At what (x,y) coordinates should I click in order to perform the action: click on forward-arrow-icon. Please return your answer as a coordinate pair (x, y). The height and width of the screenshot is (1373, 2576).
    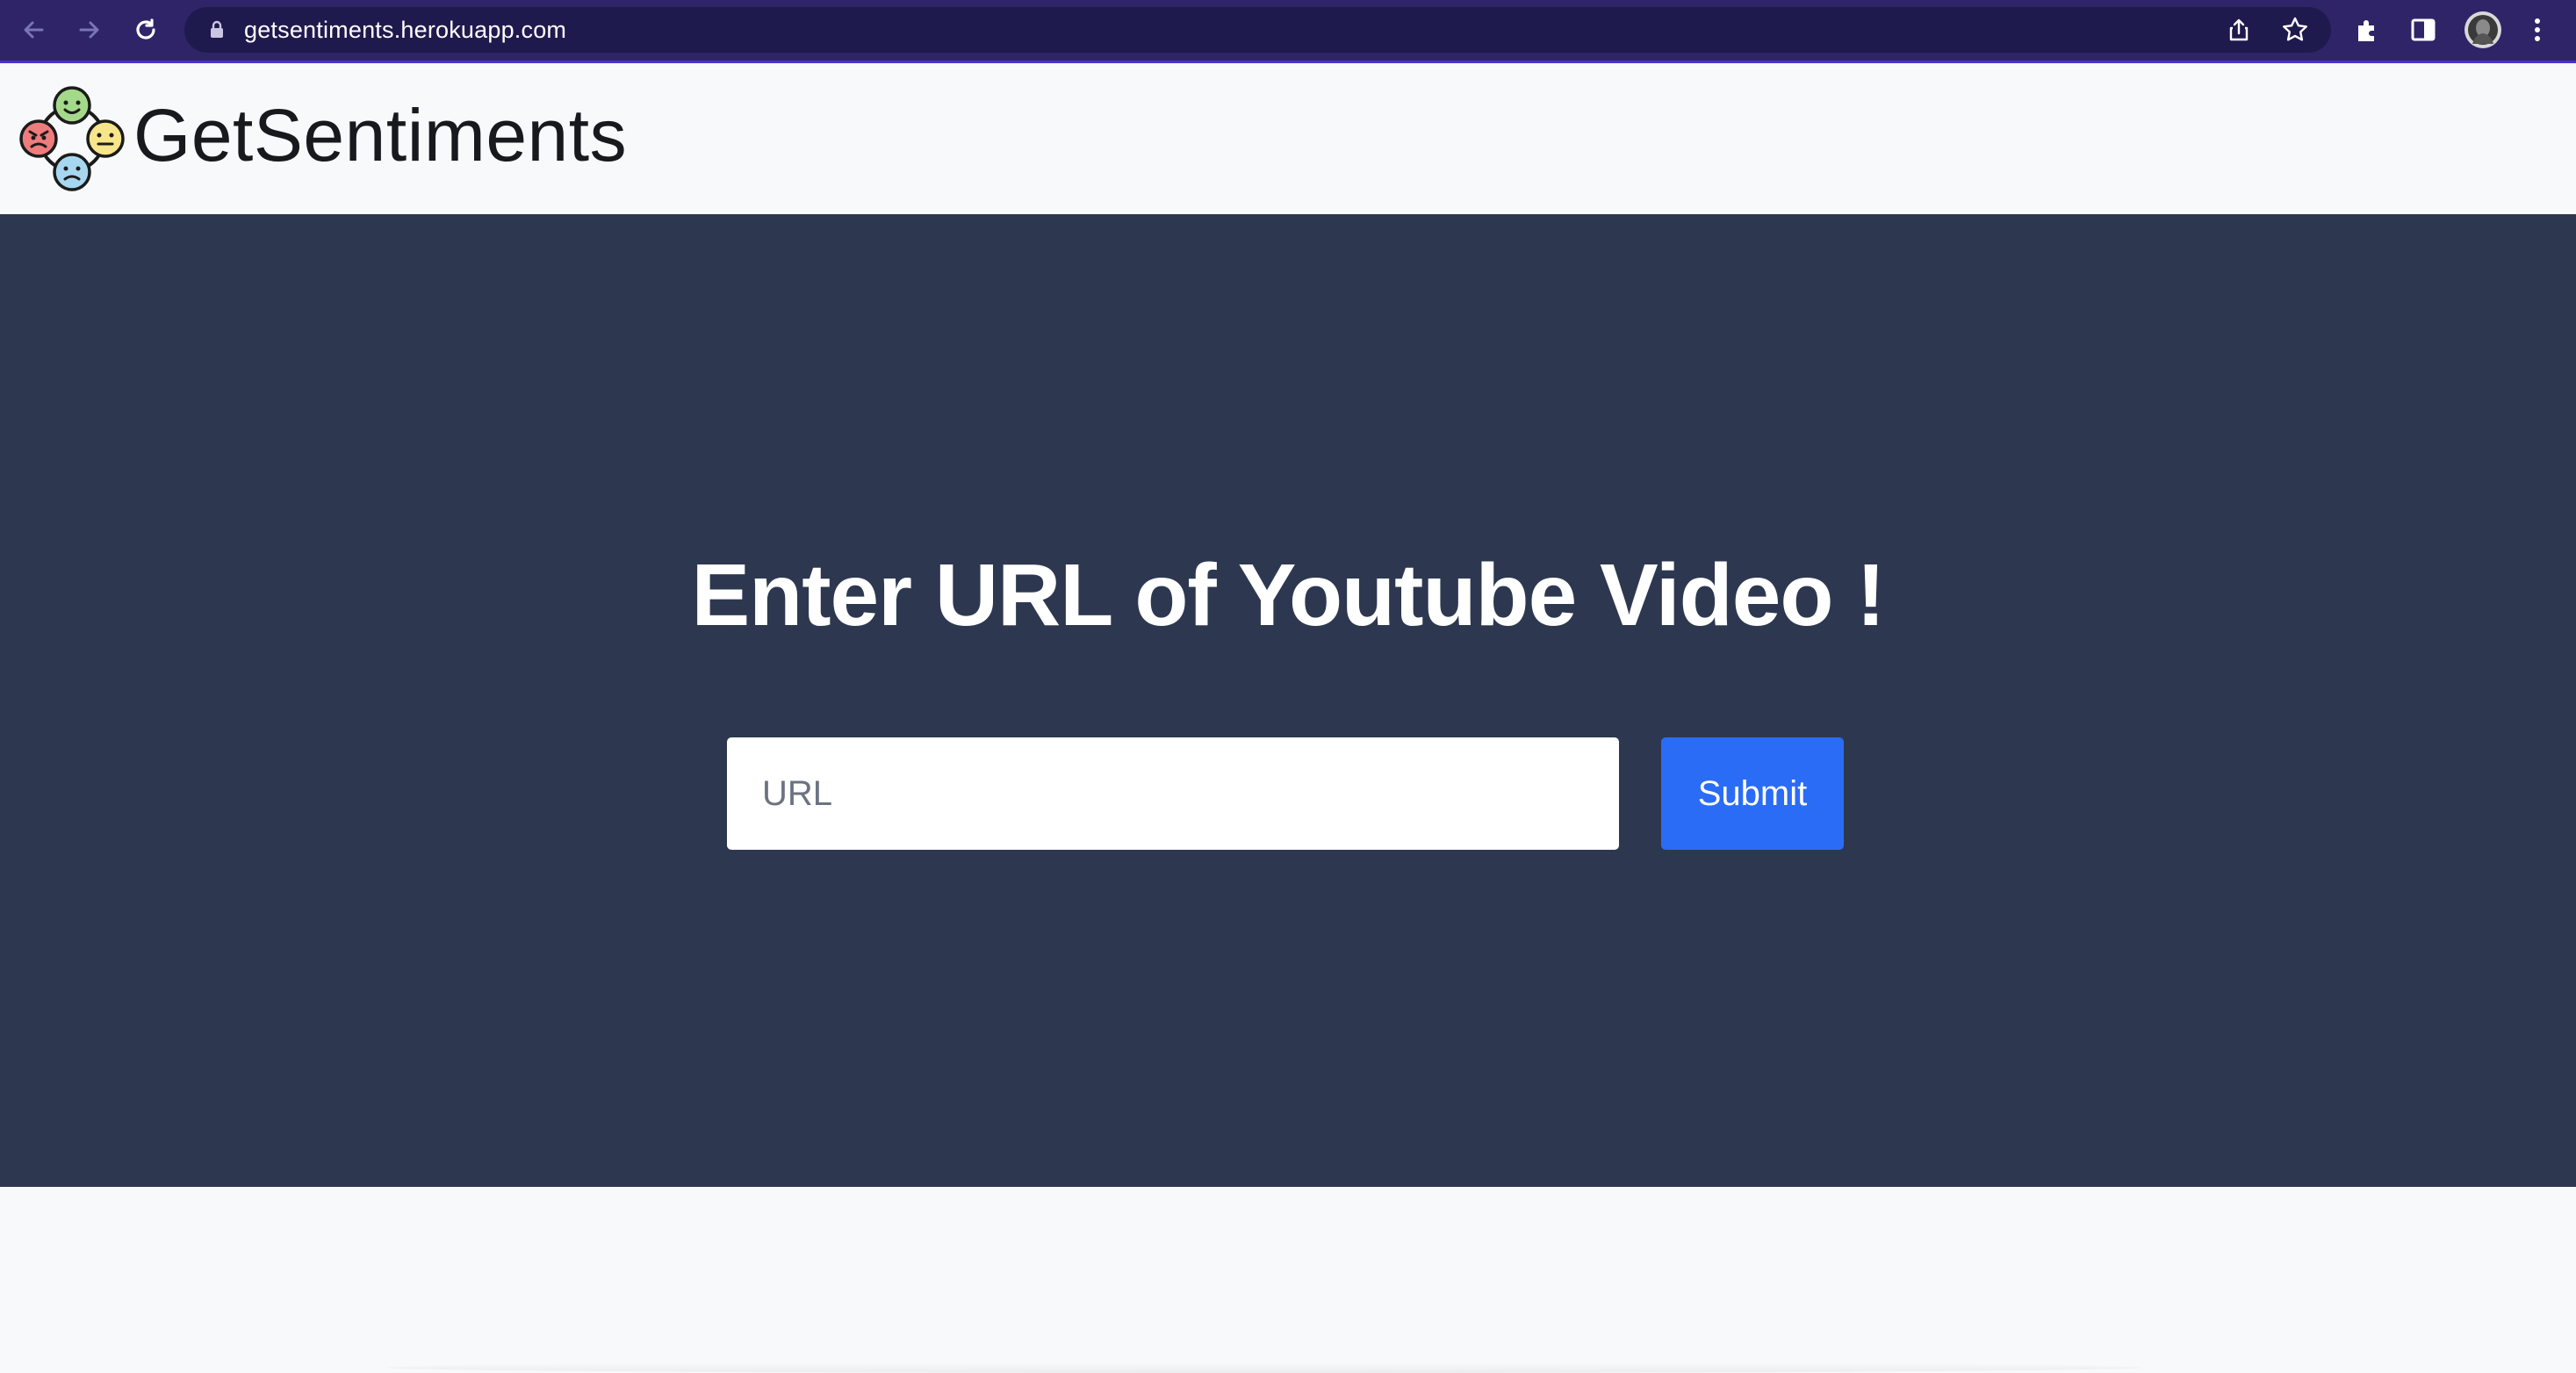
    Looking at the image, I should click on (89, 29).